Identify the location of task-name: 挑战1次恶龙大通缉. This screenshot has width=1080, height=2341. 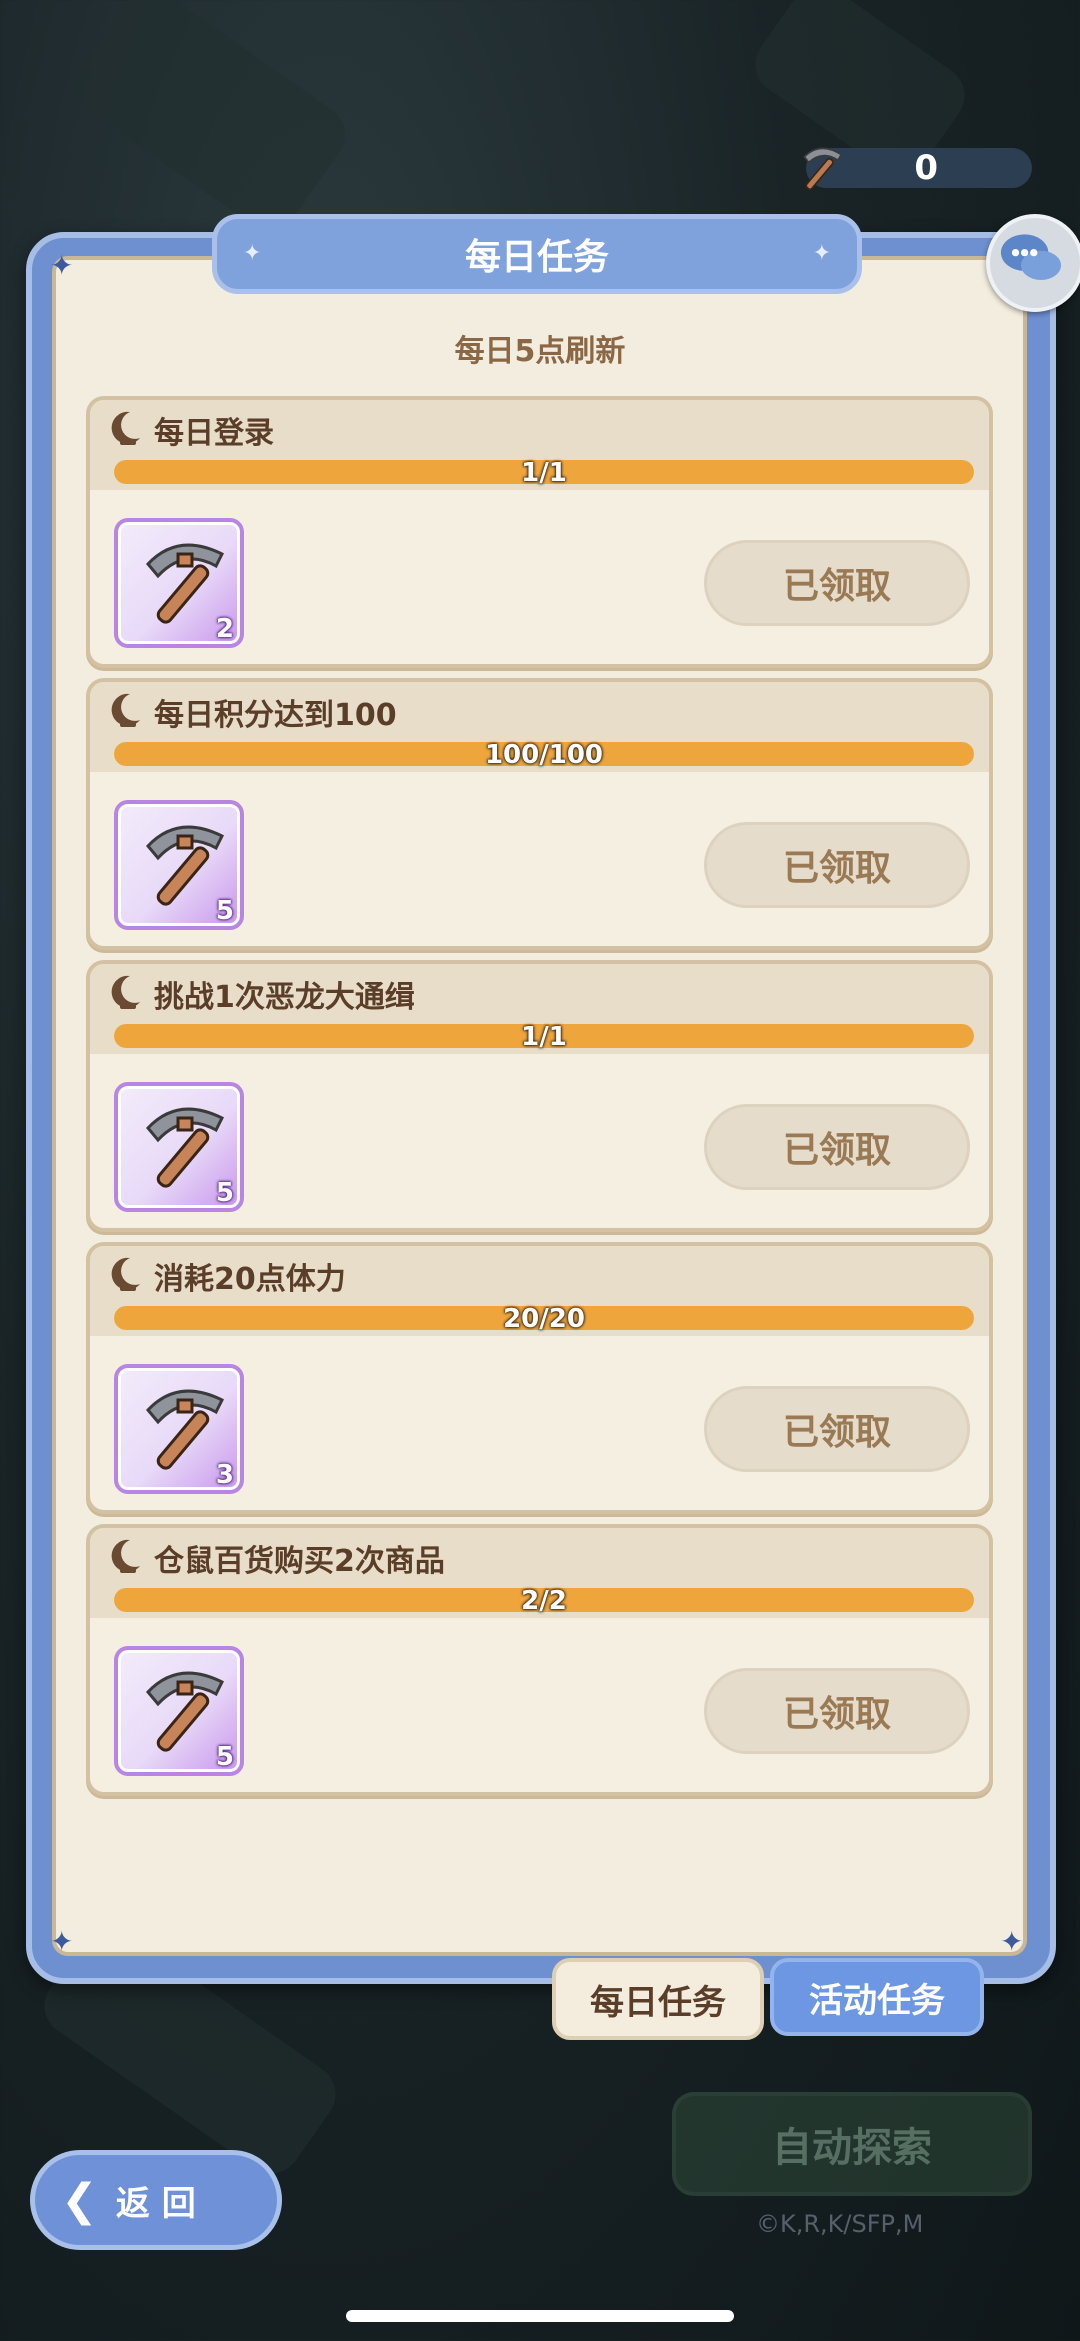
(284, 997).